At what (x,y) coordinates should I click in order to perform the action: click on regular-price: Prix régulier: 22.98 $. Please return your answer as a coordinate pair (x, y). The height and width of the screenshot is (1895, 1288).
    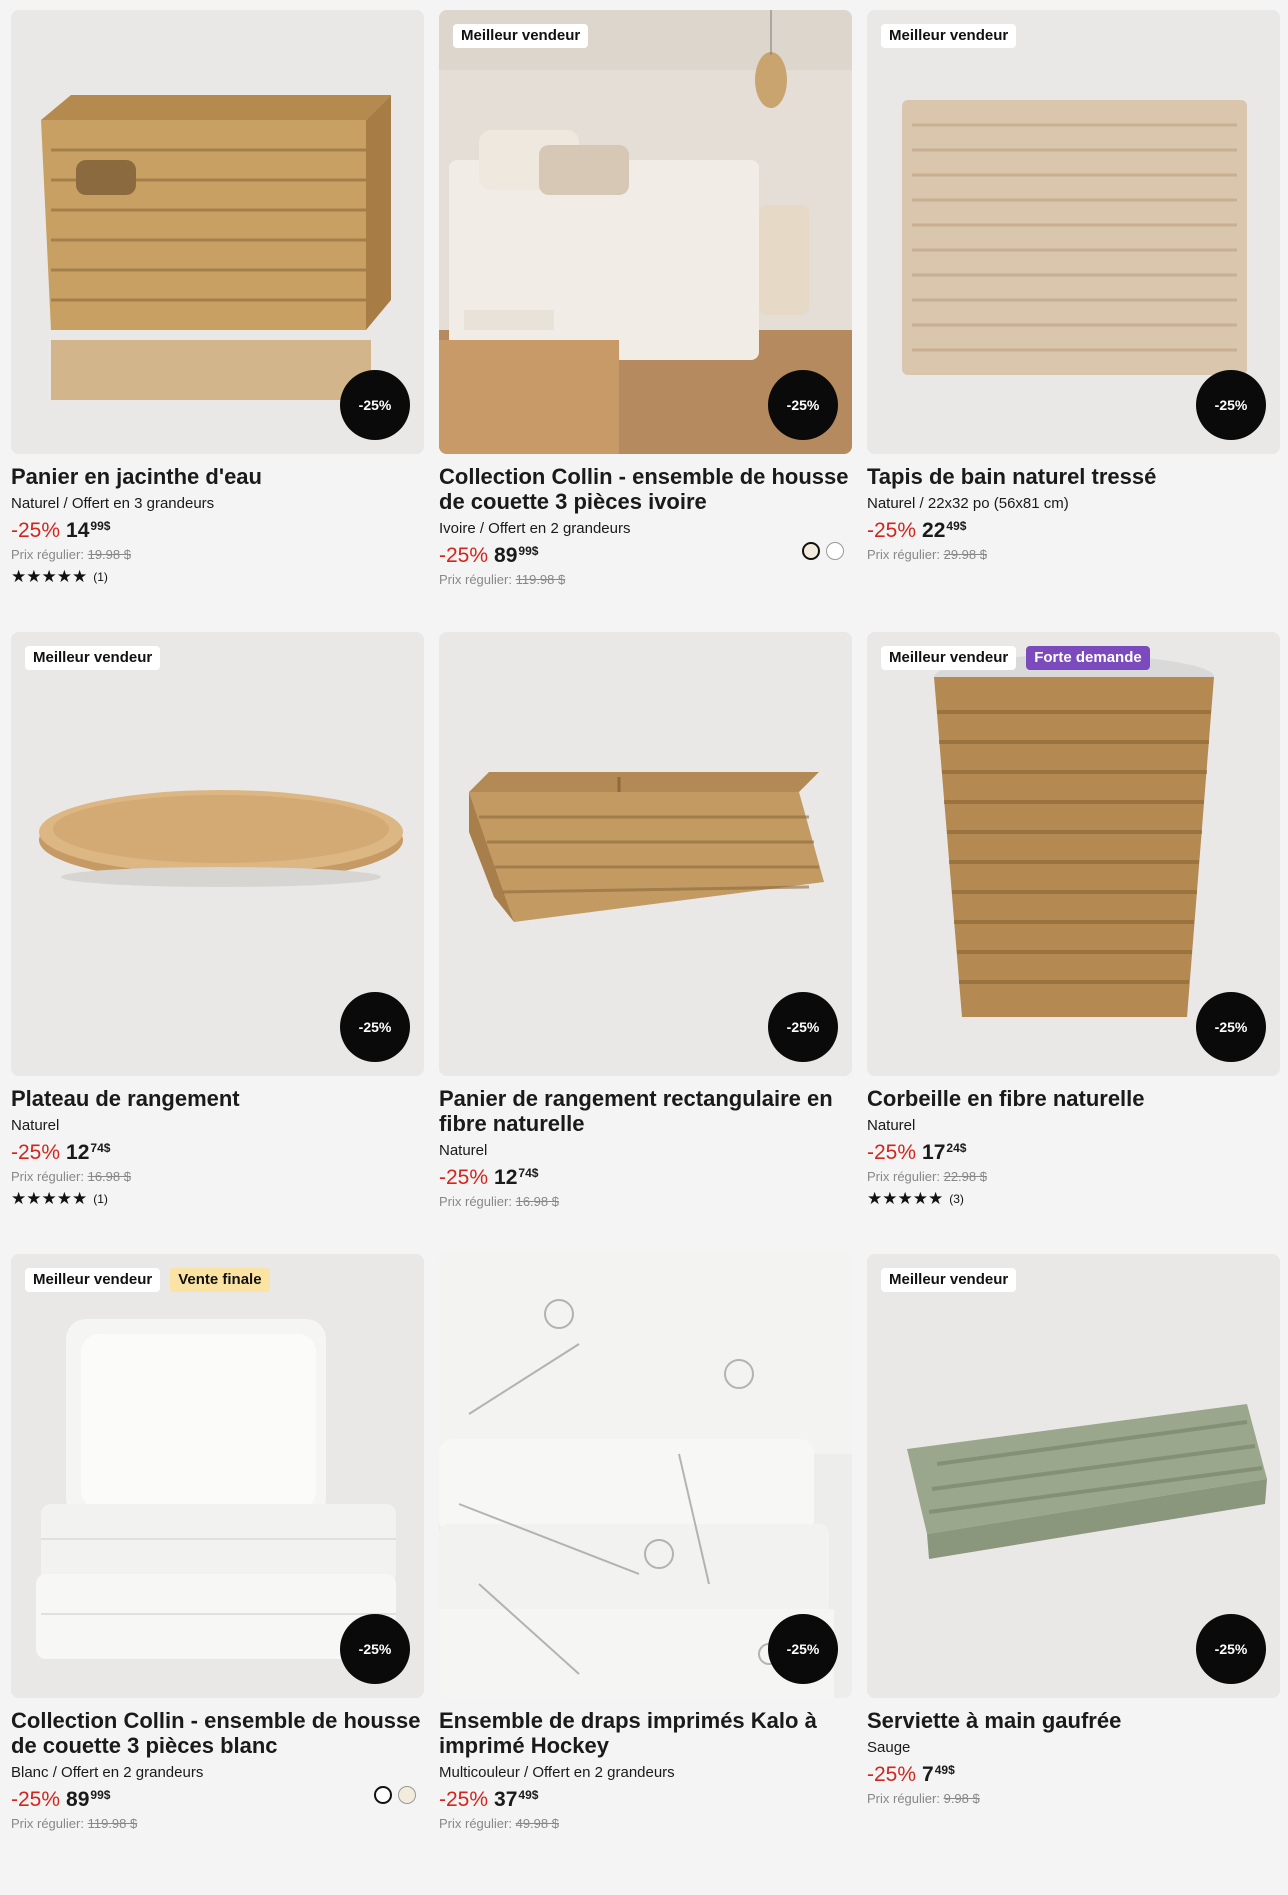
    Looking at the image, I should click on (1073, 1177).